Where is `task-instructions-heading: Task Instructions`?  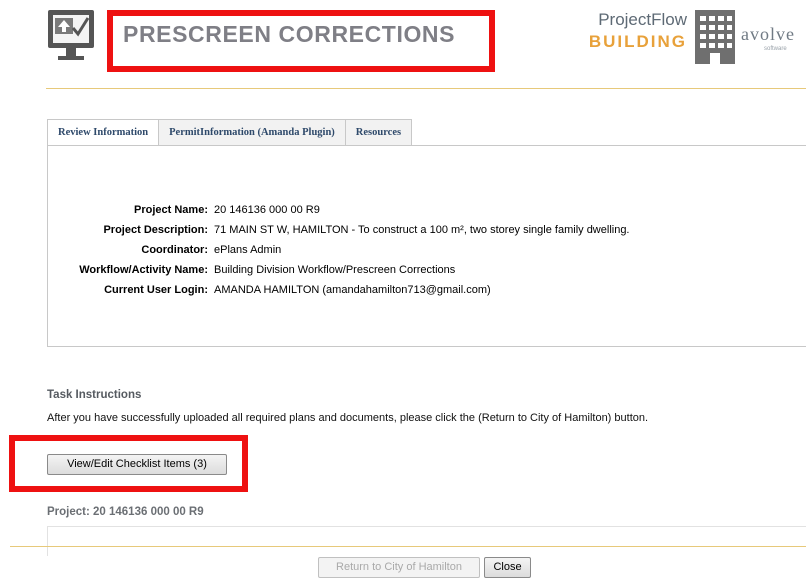 task-instructions-heading: Task Instructions is located at coordinates (94, 395).